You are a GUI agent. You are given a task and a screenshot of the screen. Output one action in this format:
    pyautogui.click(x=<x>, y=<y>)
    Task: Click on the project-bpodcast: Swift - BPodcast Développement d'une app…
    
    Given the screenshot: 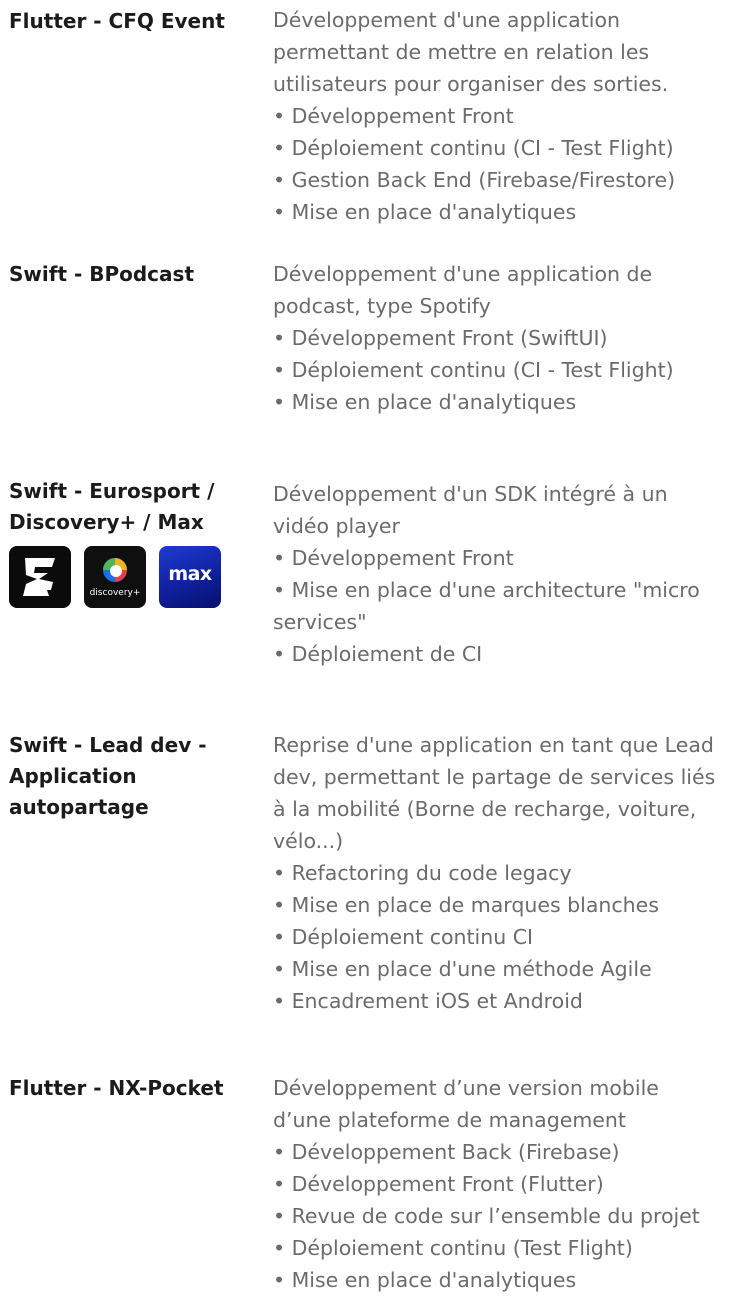 What is the action you would take?
    pyautogui.click(x=365, y=343)
    